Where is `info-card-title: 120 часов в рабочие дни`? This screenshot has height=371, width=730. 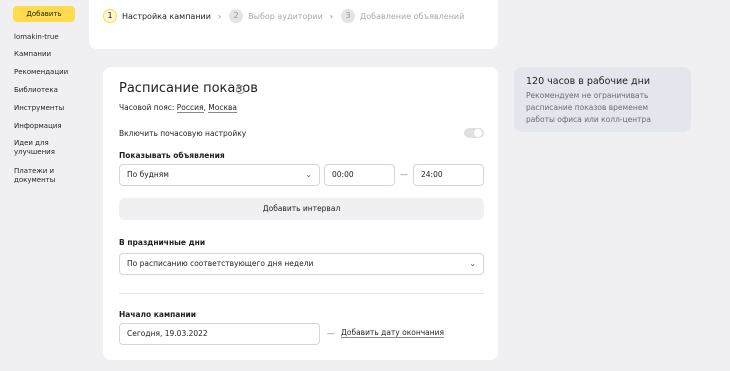 info-card-title: 120 часов в рабочие дни is located at coordinates (588, 81).